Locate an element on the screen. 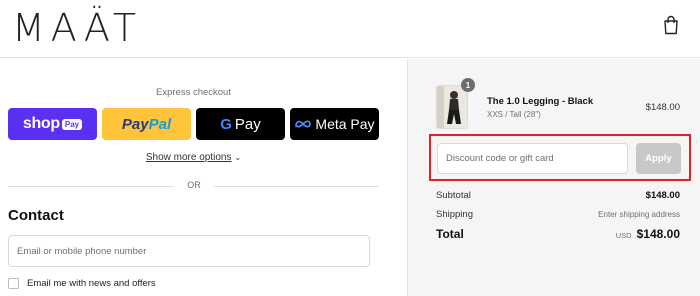 The image size is (700, 296). subtotal-row: Subtotal $148.00 is located at coordinates (558, 195).